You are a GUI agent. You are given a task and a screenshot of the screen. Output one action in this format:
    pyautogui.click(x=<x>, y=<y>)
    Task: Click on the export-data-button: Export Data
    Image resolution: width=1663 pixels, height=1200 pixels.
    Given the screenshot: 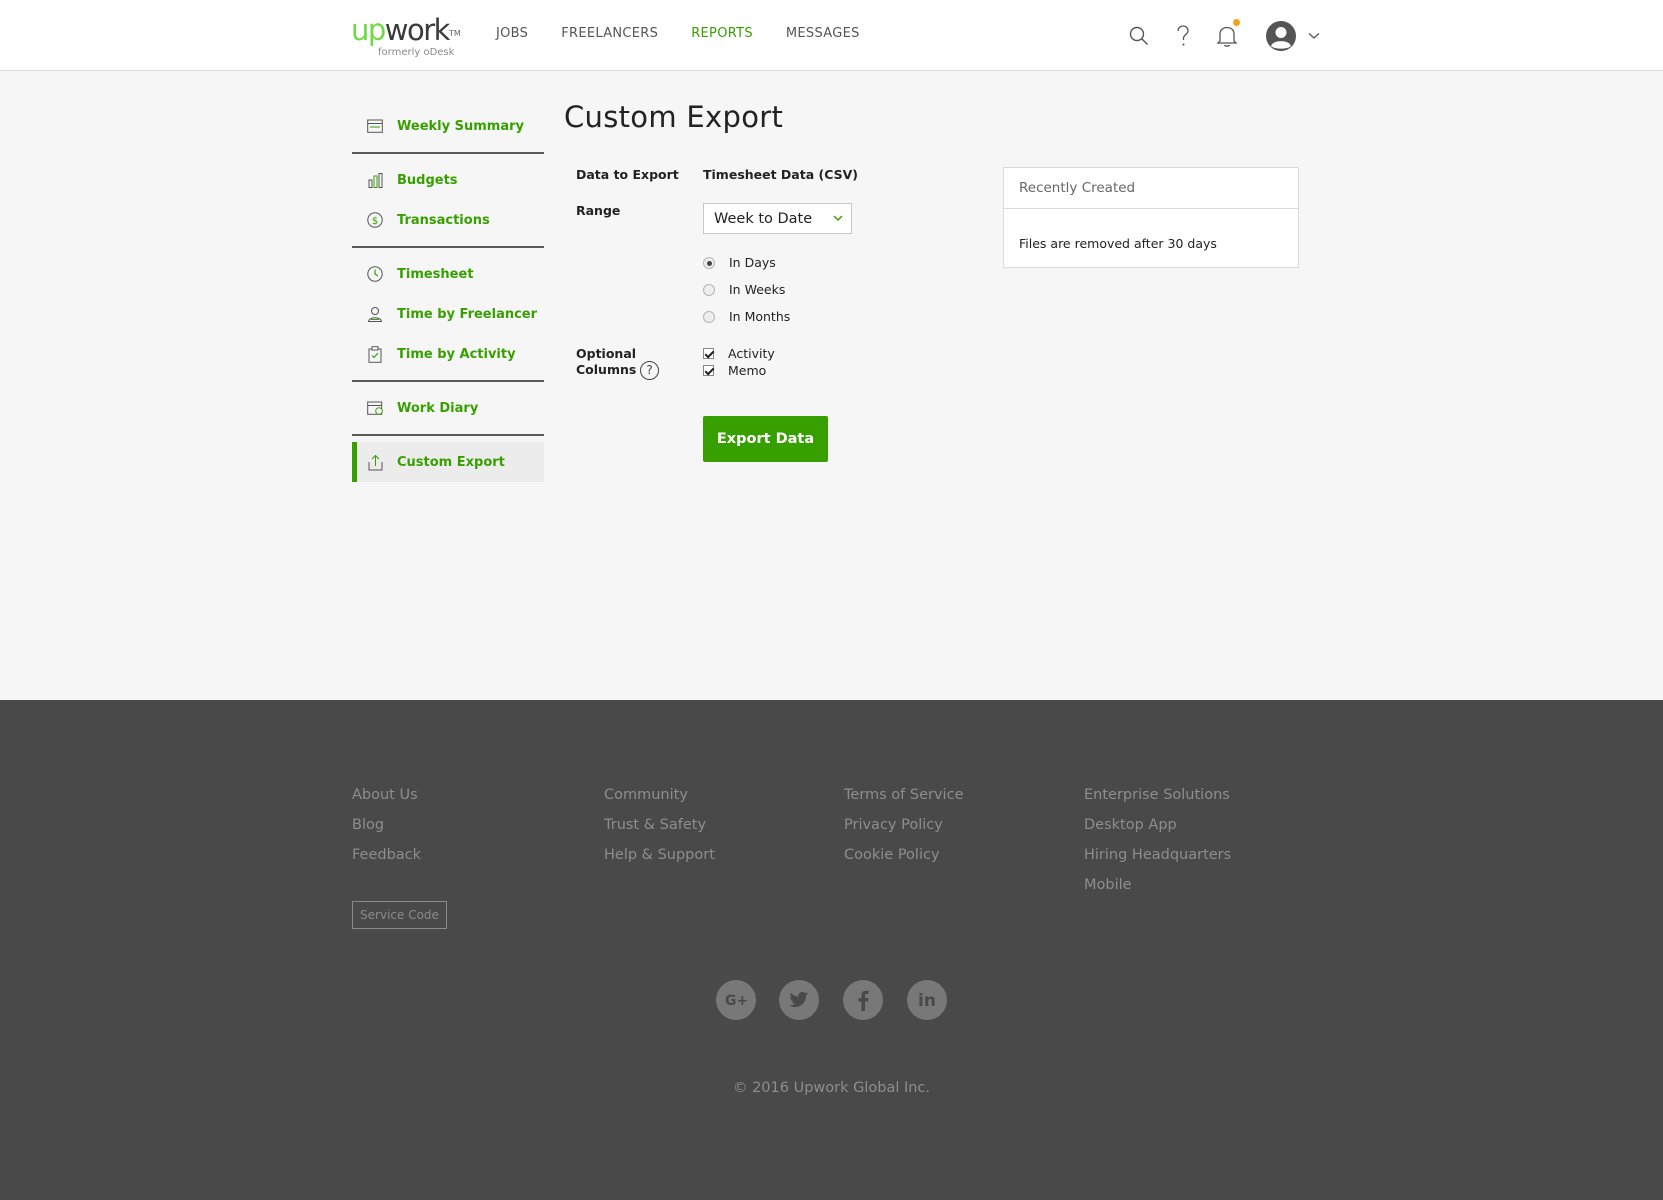 What is the action you would take?
    pyautogui.click(x=765, y=439)
    